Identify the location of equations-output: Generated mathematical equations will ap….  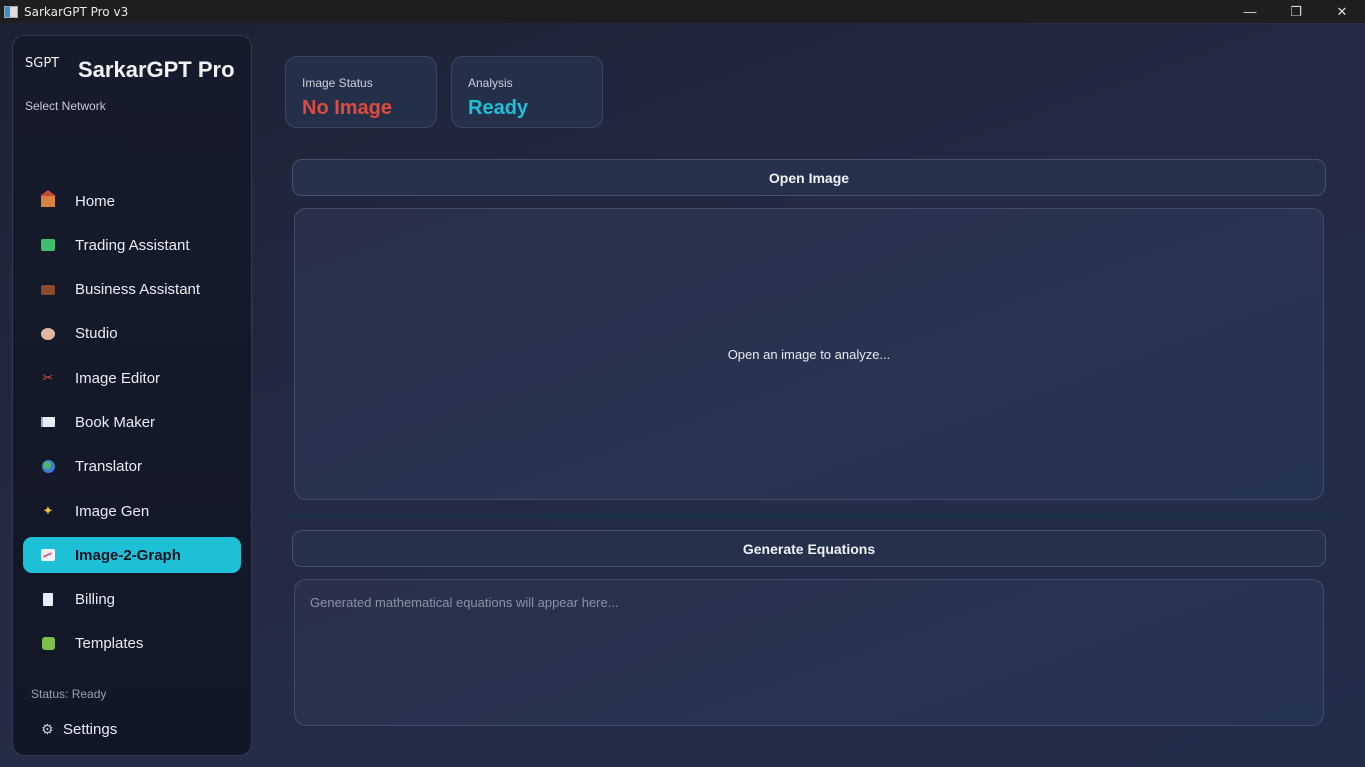
(809, 652).